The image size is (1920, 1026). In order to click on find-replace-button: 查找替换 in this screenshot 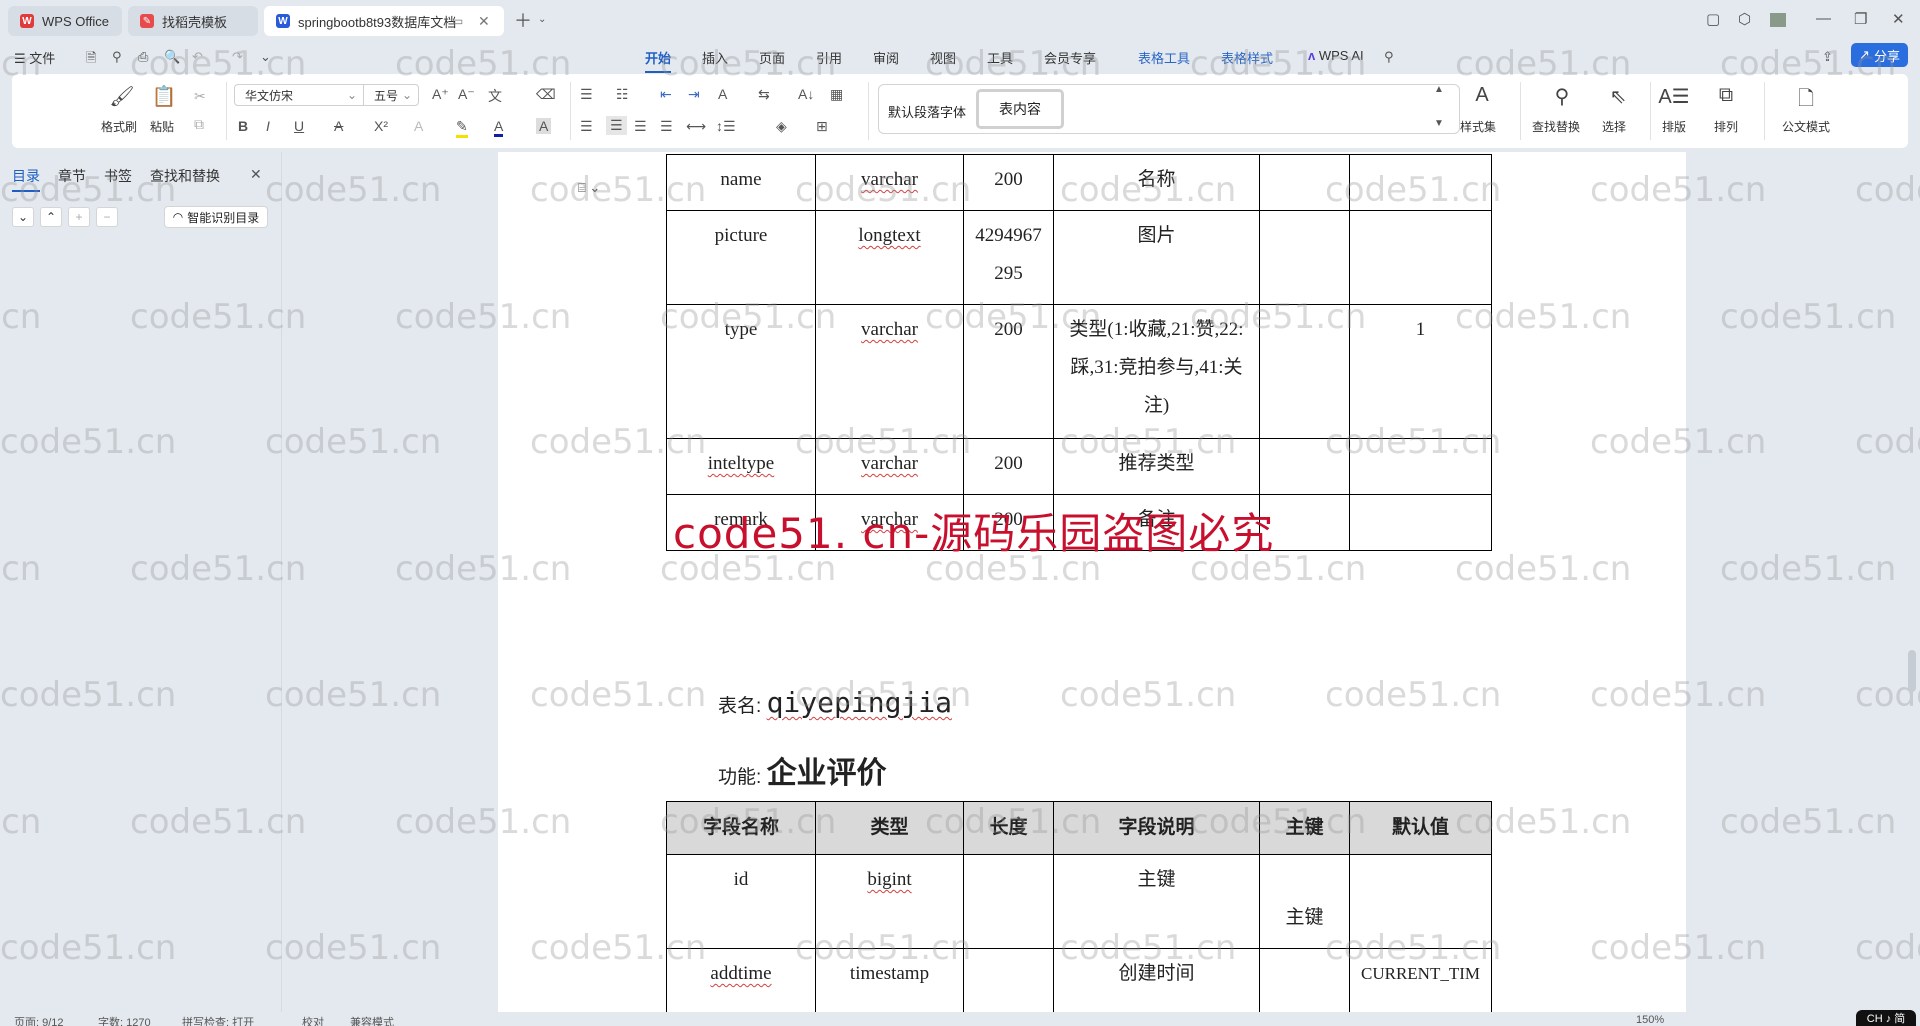, I will do `click(1556, 126)`.